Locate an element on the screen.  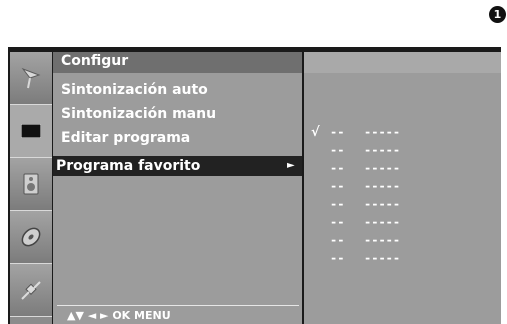
checkmark-icon: √ is located at coordinates (315, 132).